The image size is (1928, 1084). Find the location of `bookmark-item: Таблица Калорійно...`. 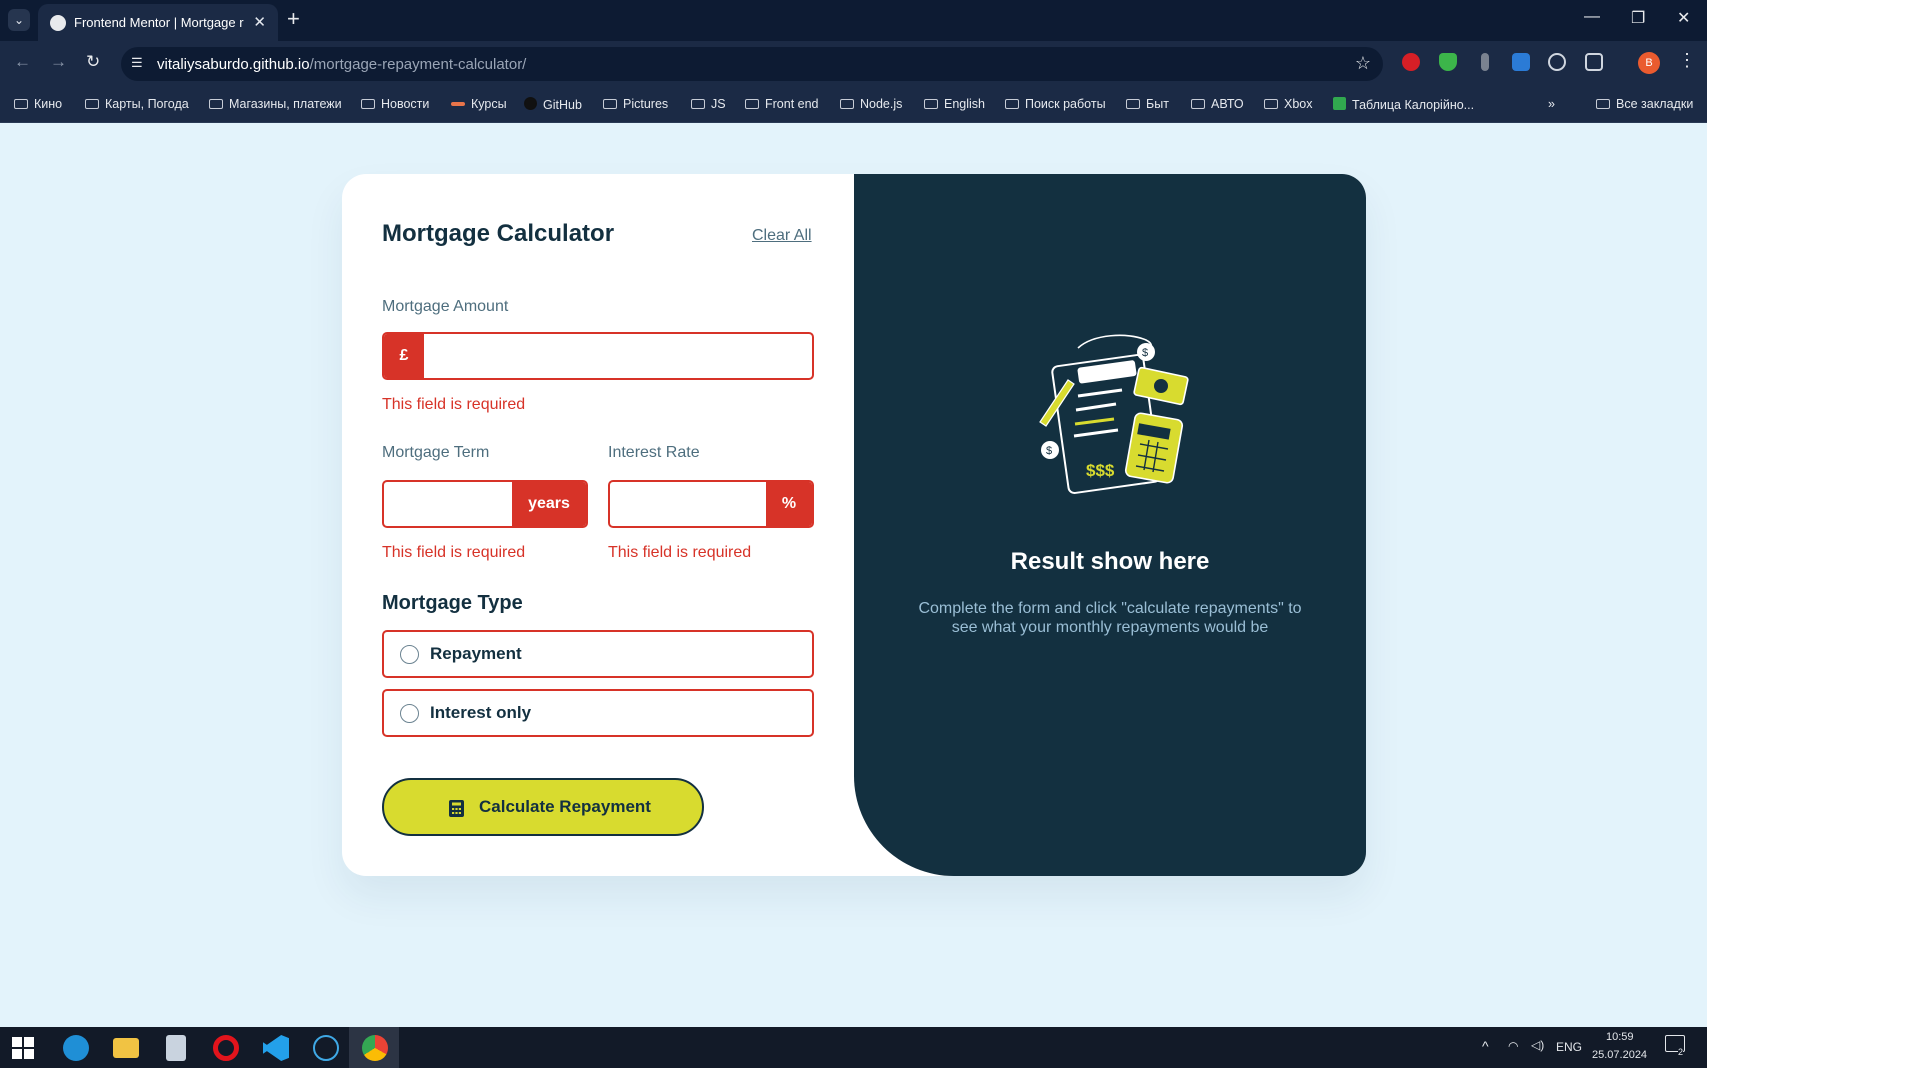

bookmark-item: Таблица Калорійно... is located at coordinates (1403, 104).